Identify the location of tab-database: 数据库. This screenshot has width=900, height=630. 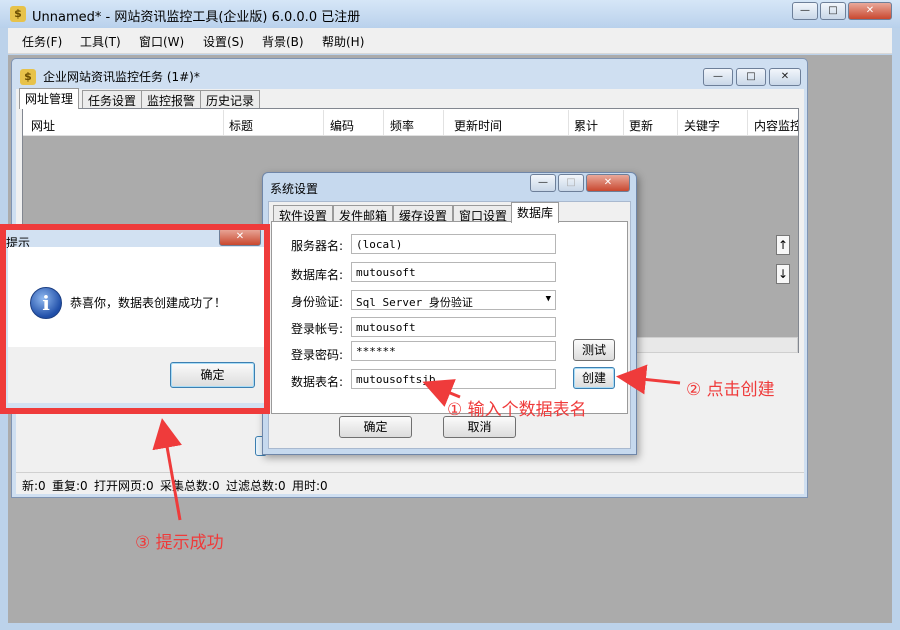
(535, 212).